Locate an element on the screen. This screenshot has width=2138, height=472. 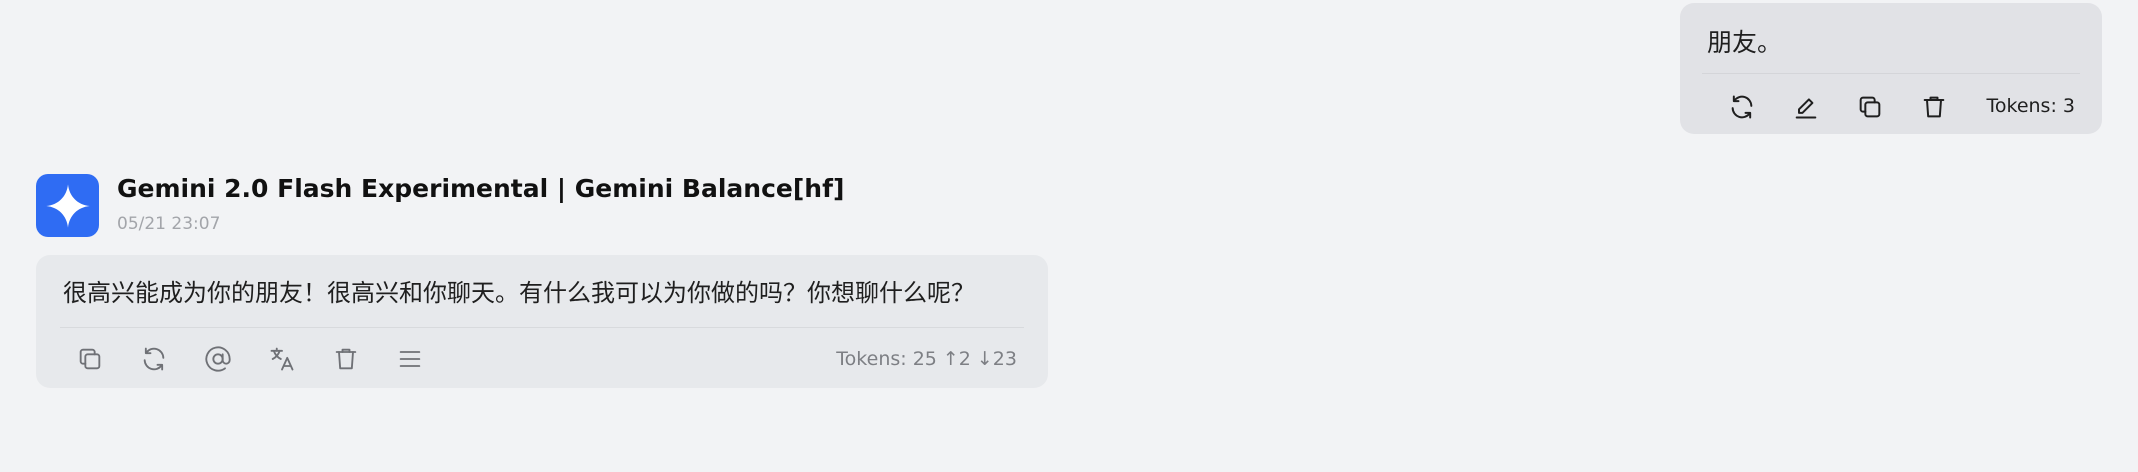
assistant-message-text: 很高兴能成为你的朋友！很高兴和你聊天。有什么我可以为你做的吗？你想聊什么呢？ is located at coordinates (519, 293).